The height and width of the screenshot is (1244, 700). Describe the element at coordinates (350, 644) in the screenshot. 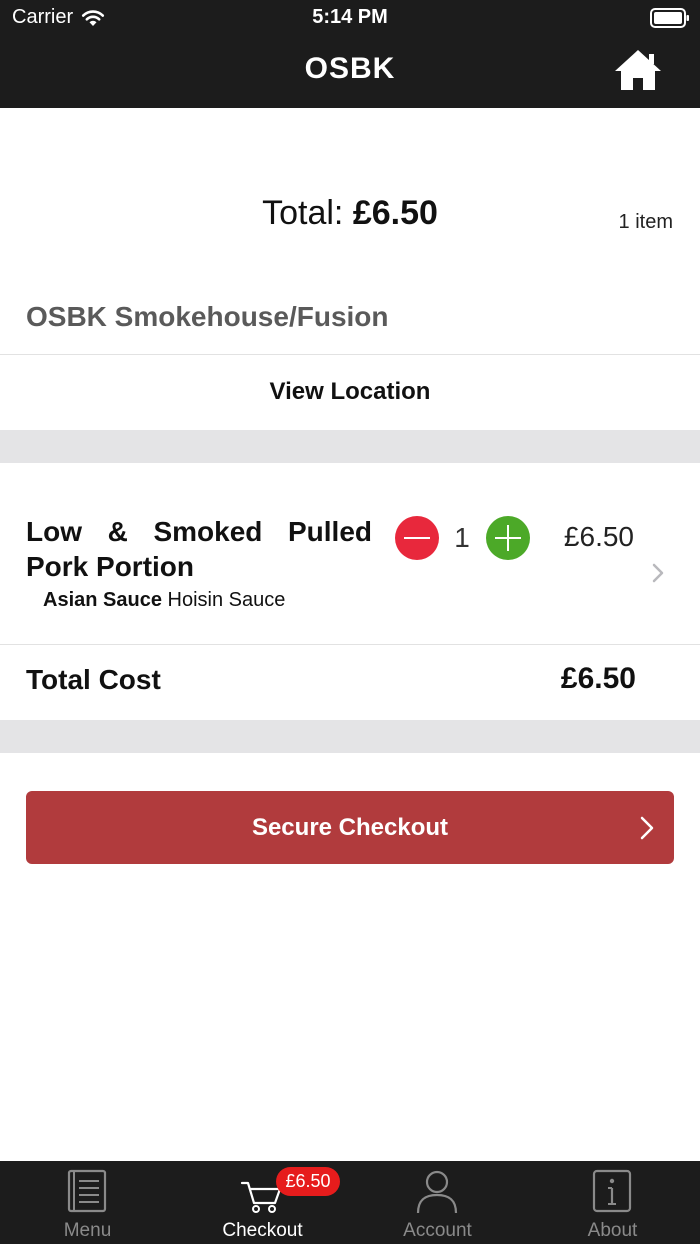

I see `divider` at that location.